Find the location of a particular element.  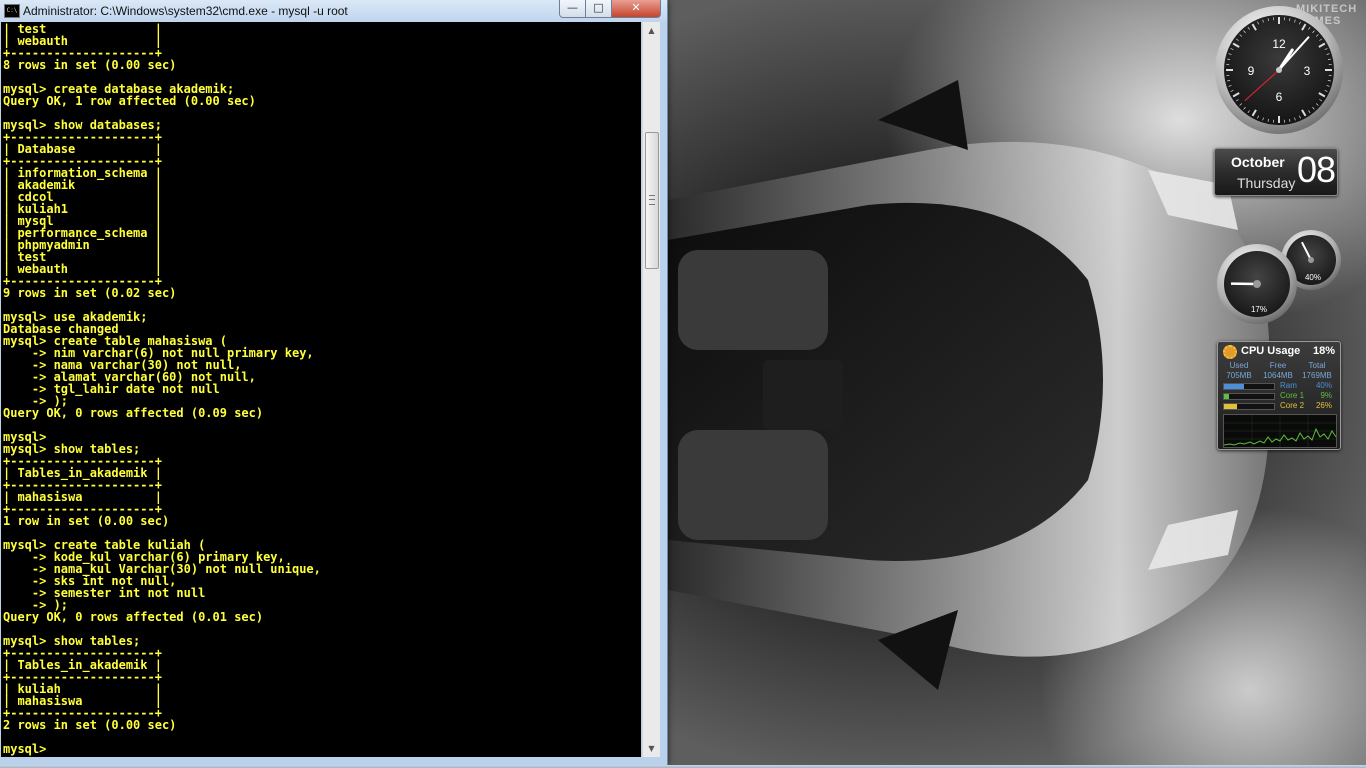

scroll-down-button: ▼ is located at coordinates (651, 748).